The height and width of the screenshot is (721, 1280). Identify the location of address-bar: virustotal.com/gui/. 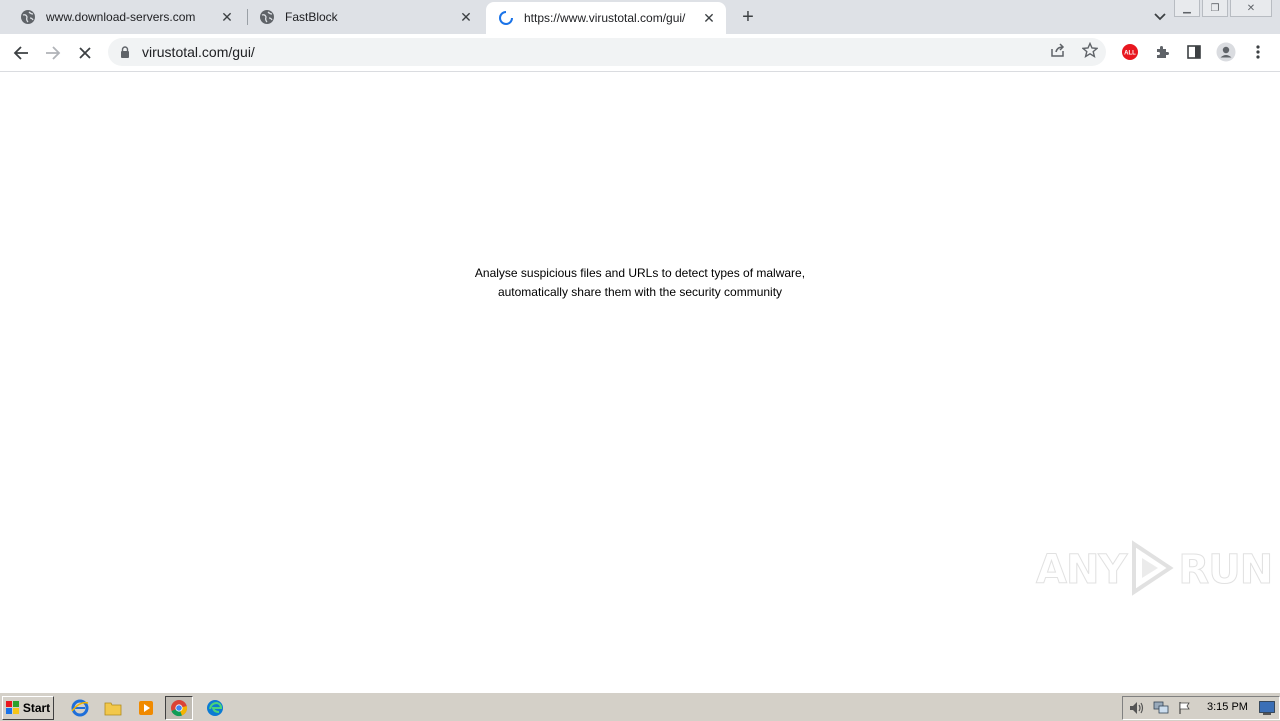
(607, 52).